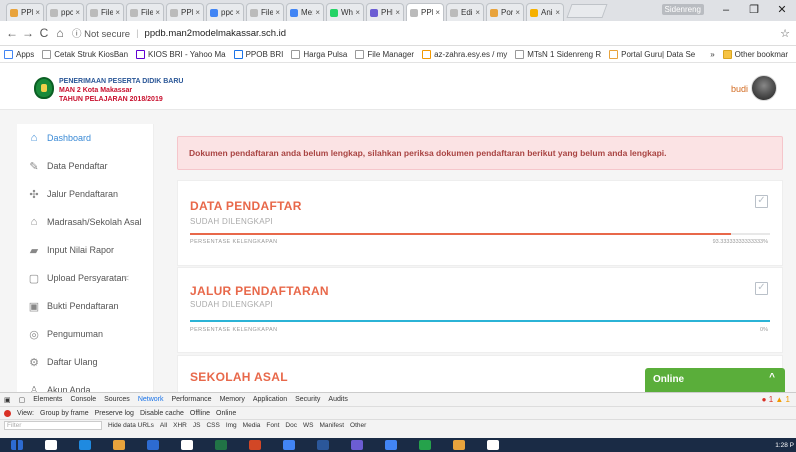 The height and width of the screenshot is (452, 796). What do you see at coordinates (558, 54) in the screenshot?
I see `bookmark-item: MTsN 1 Sidenreng R` at bounding box center [558, 54].